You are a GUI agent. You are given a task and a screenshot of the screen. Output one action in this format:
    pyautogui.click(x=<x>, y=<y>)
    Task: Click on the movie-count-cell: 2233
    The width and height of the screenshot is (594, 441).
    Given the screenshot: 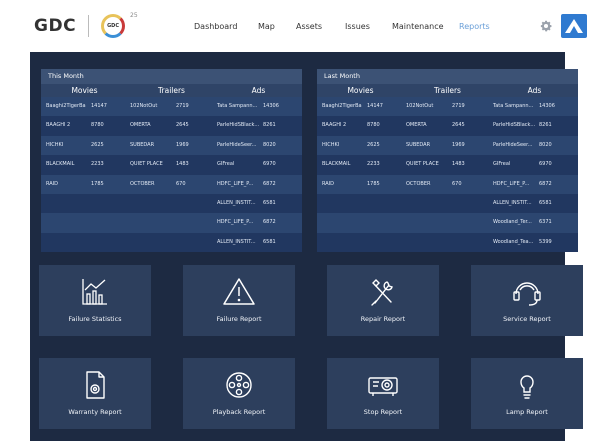 What is the action you would take?
    pyautogui.click(x=373, y=164)
    